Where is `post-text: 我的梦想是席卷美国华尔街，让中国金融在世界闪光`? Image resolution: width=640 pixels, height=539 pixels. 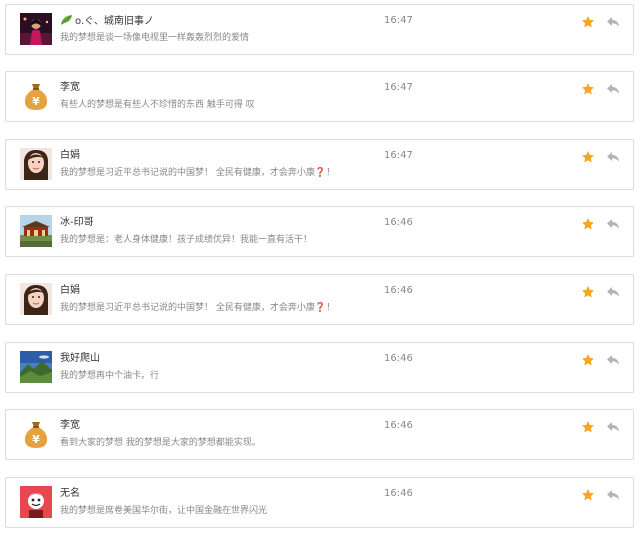
post-text: 我的梦想是席卷美国华尔街，让中国金融在世界闪光 is located at coordinates (163, 511).